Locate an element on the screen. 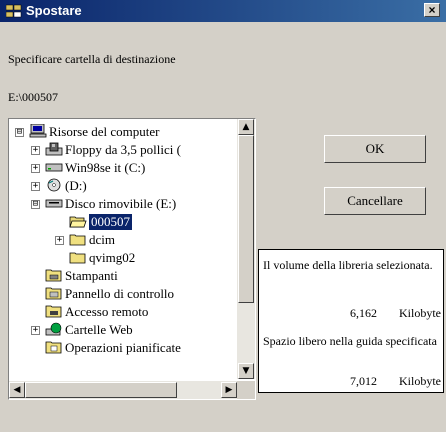 This screenshot has height=432, width=446. current-path: E:\000507 is located at coordinates (33, 97).